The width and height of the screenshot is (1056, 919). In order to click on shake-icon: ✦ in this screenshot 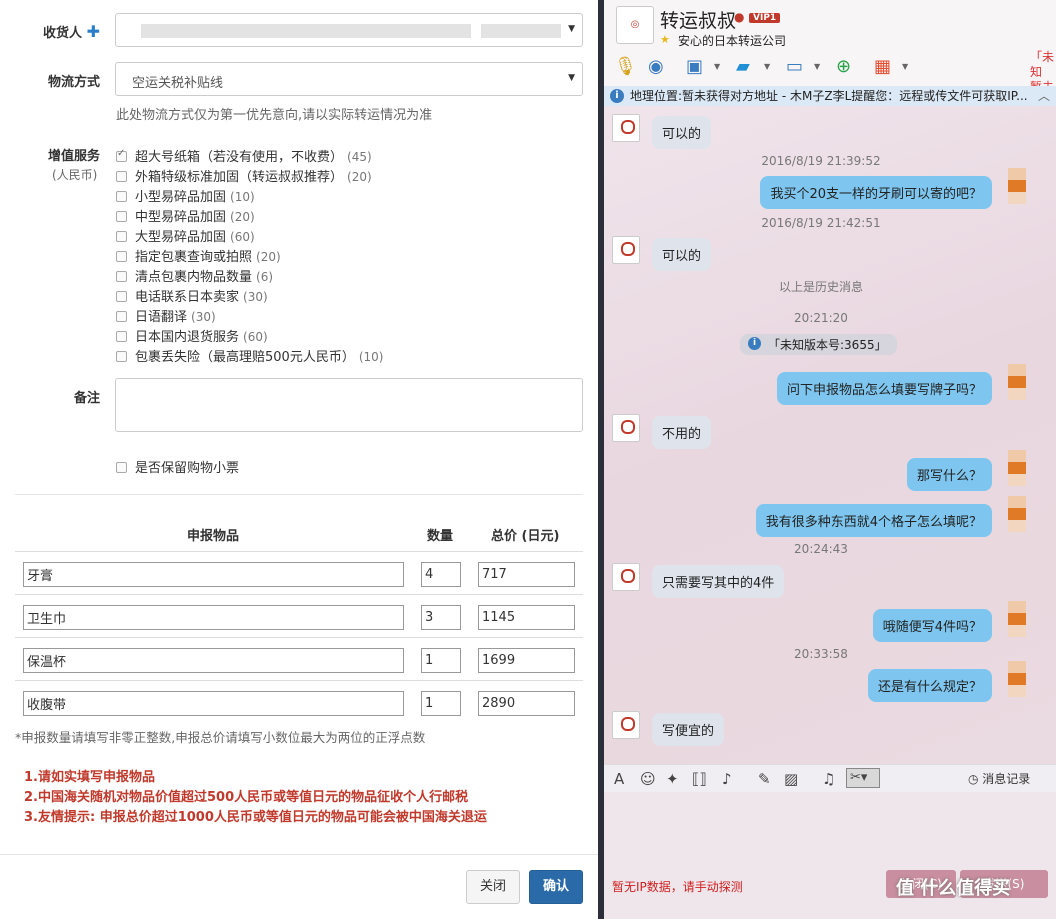, I will do `click(672, 779)`.